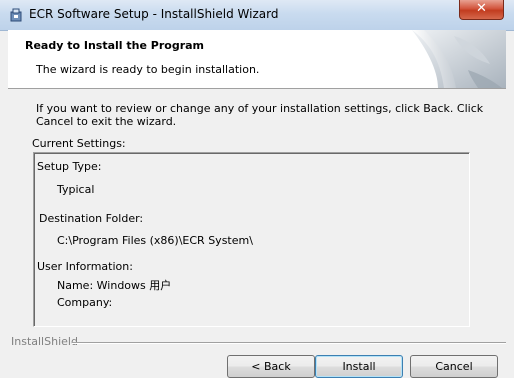  I want to click on user-name: Name: Windows 用户, so click(114, 285).